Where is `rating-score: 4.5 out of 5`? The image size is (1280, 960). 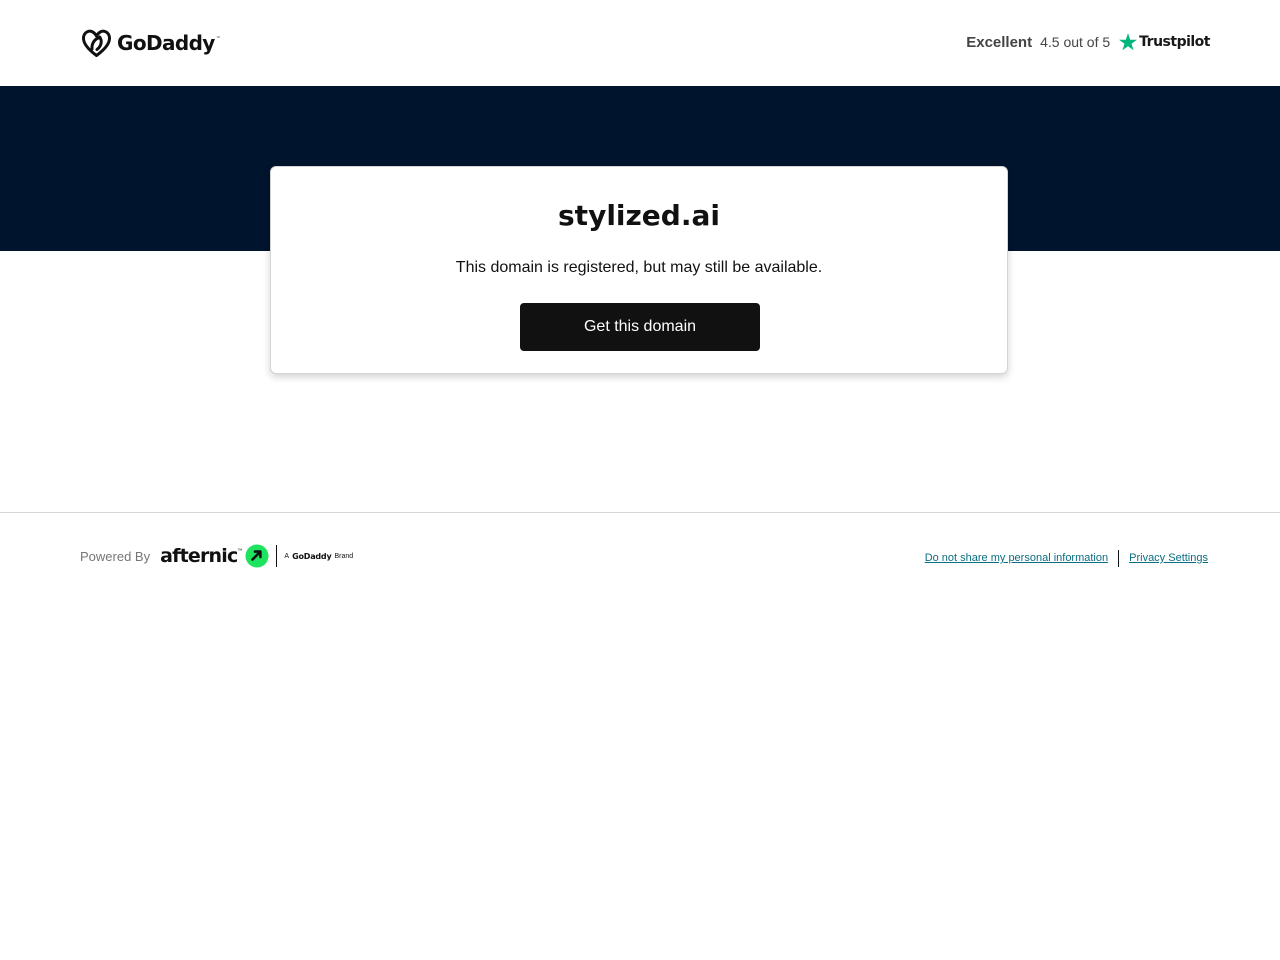 rating-score: 4.5 out of 5 is located at coordinates (1075, 42).